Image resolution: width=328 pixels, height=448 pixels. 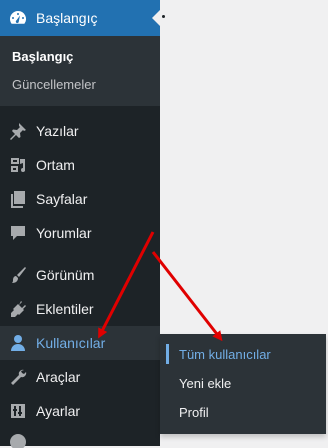 I want to click on menu-label-media: Ortam, so click(x=55, y=165).